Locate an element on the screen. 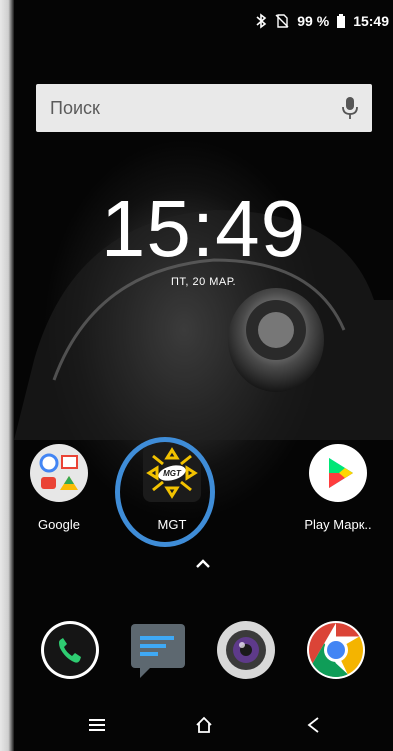 This screenshot has height=751, width=393. app-play-store: Play Марк.. is located at coordinates (338, 488).